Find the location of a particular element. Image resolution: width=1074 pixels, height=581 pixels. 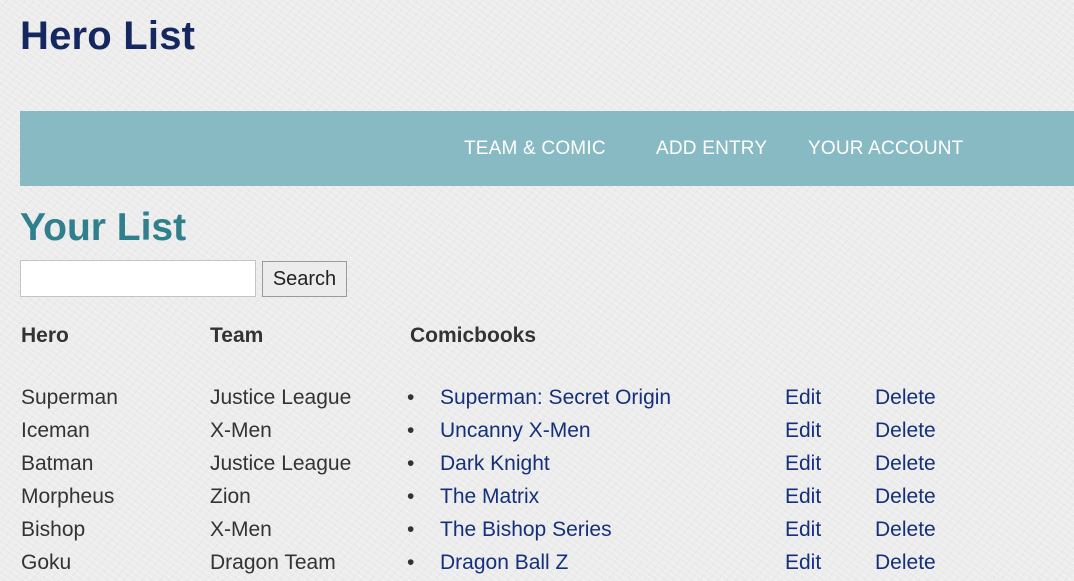

comic-link: Superman: Secret Origin is located at coordinates (555, 398).